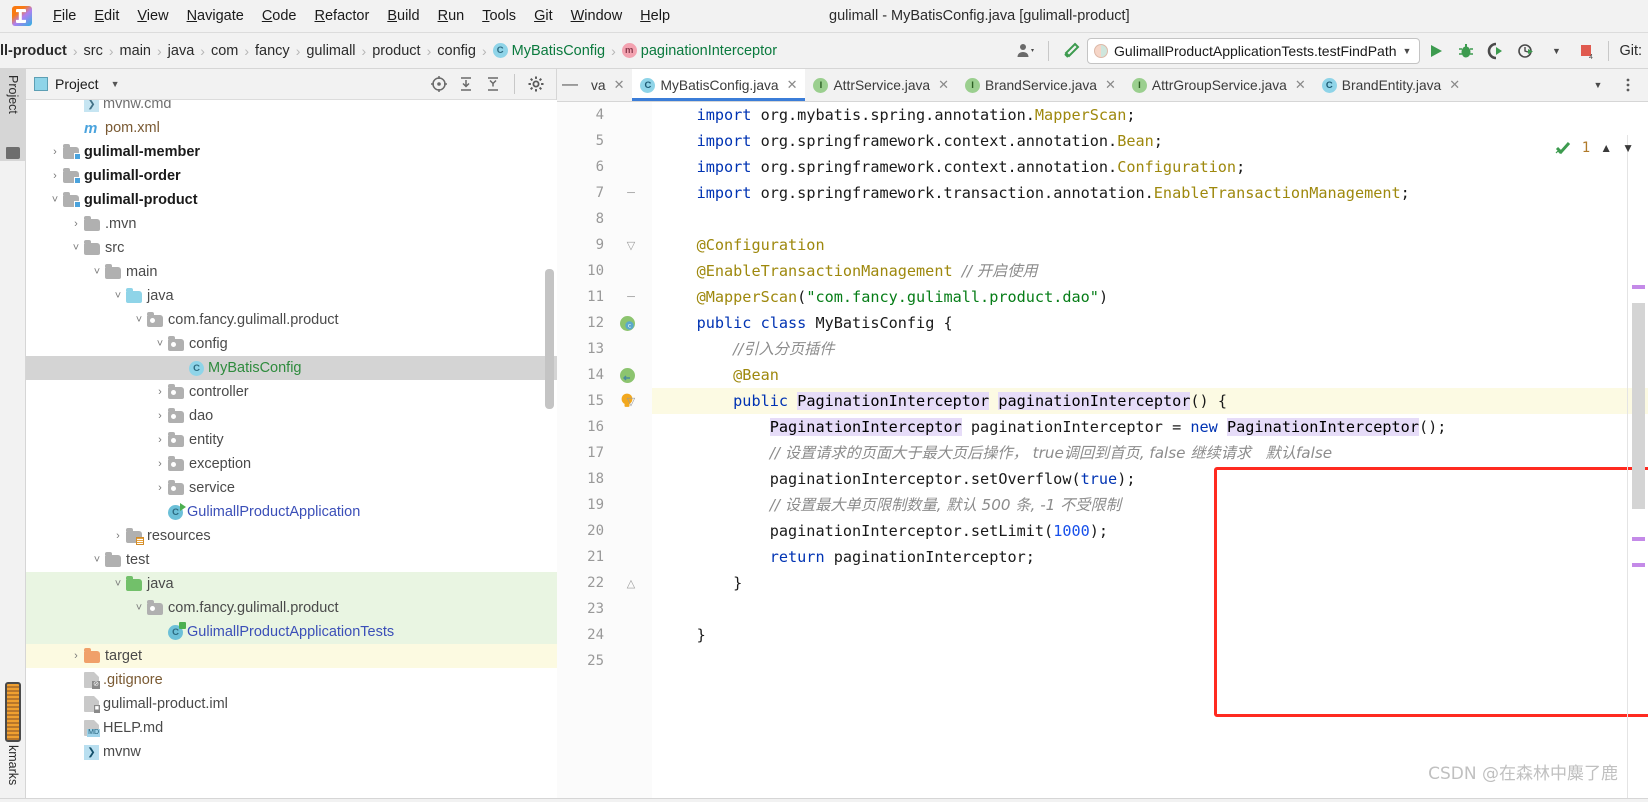 The image size is (1648, 802). I want to click on menu-help: Help, so click(655, 16).